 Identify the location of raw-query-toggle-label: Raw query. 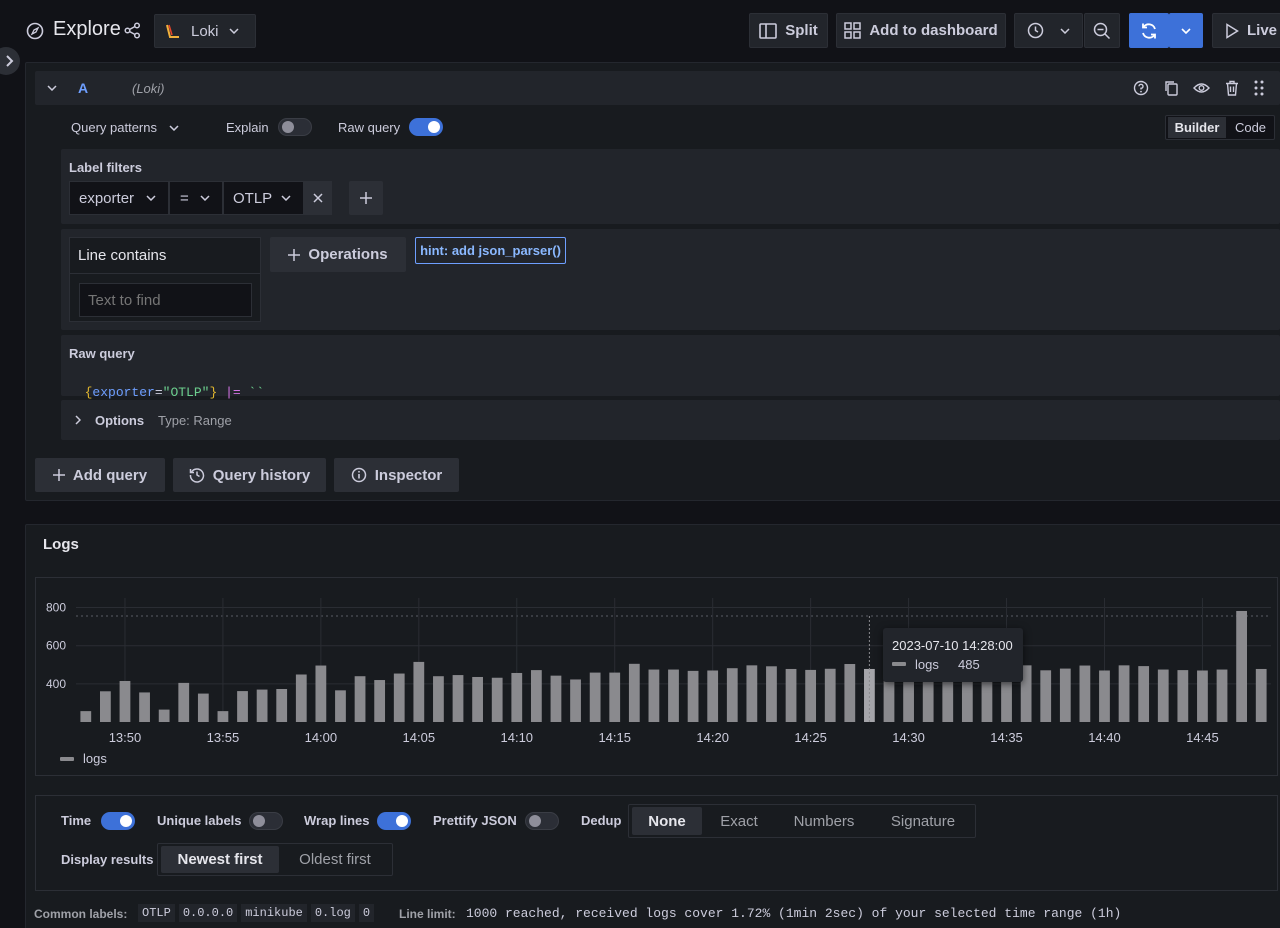
(369, 127).